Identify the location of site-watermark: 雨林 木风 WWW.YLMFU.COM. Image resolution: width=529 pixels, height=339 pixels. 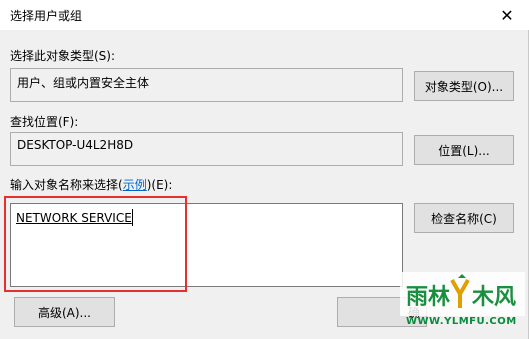
(462, 303).